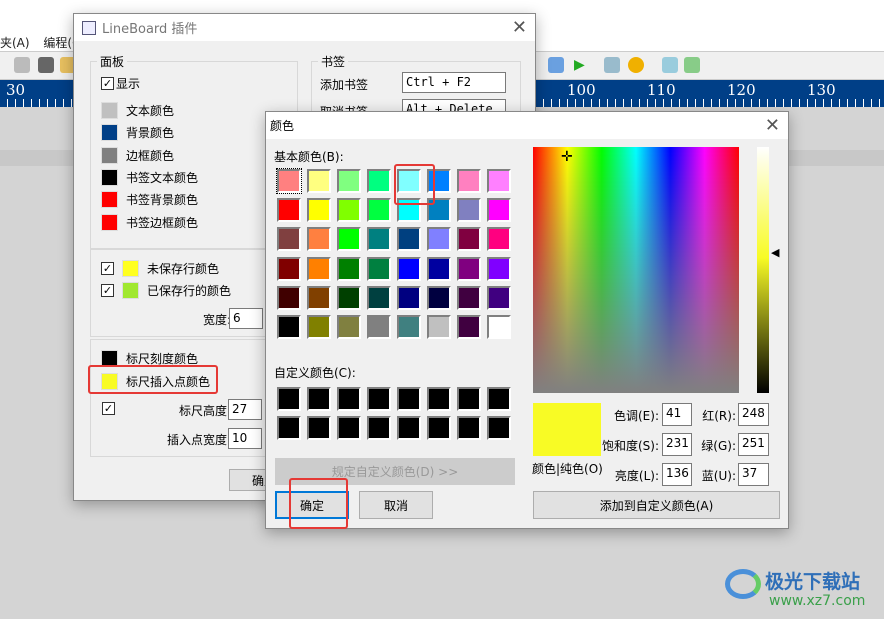 The height and width of the screenshot is (619, 884). I want to click on luminance-arrow-icon: ◀, so click(775, 252).